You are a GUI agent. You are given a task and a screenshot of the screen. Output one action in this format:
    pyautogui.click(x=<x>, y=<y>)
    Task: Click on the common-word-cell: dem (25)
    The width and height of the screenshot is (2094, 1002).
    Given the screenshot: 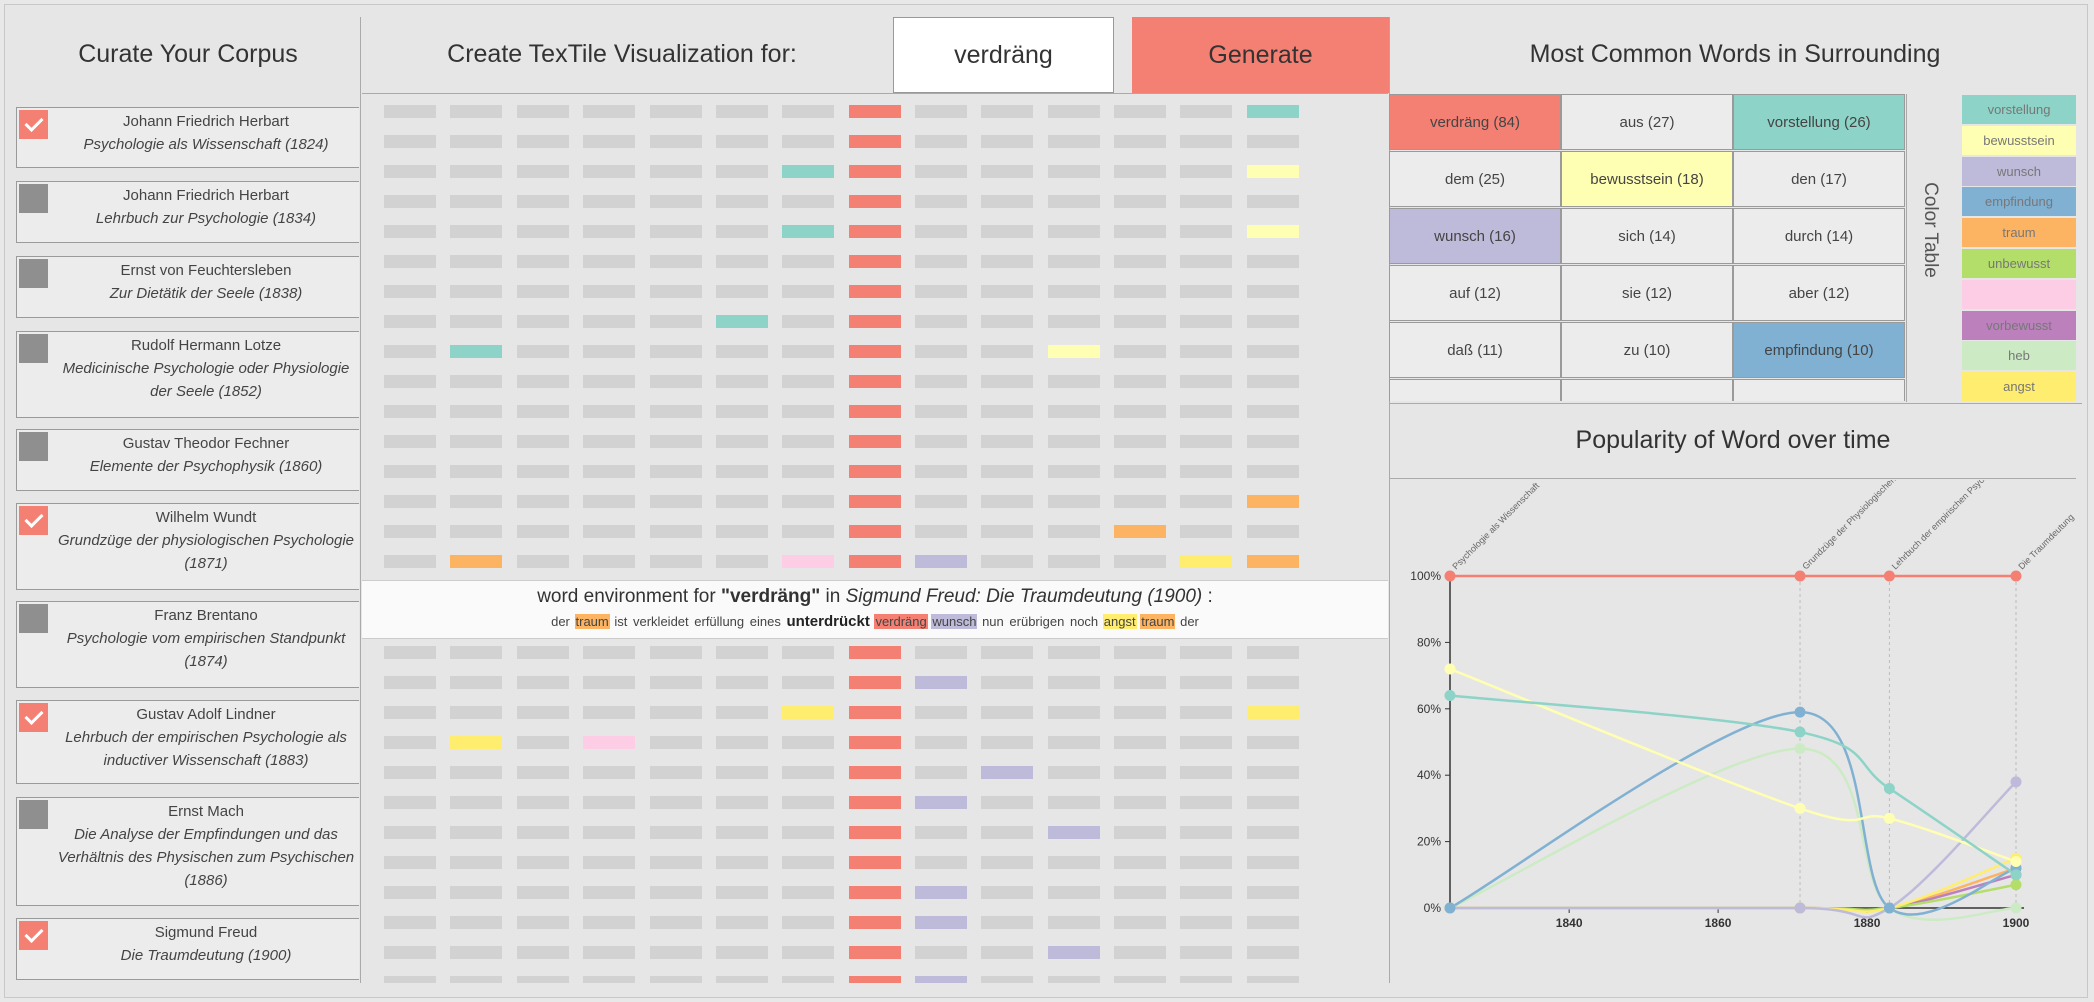 What is the action you would take?
    pyautogui.click(x=1475, y=179)
    